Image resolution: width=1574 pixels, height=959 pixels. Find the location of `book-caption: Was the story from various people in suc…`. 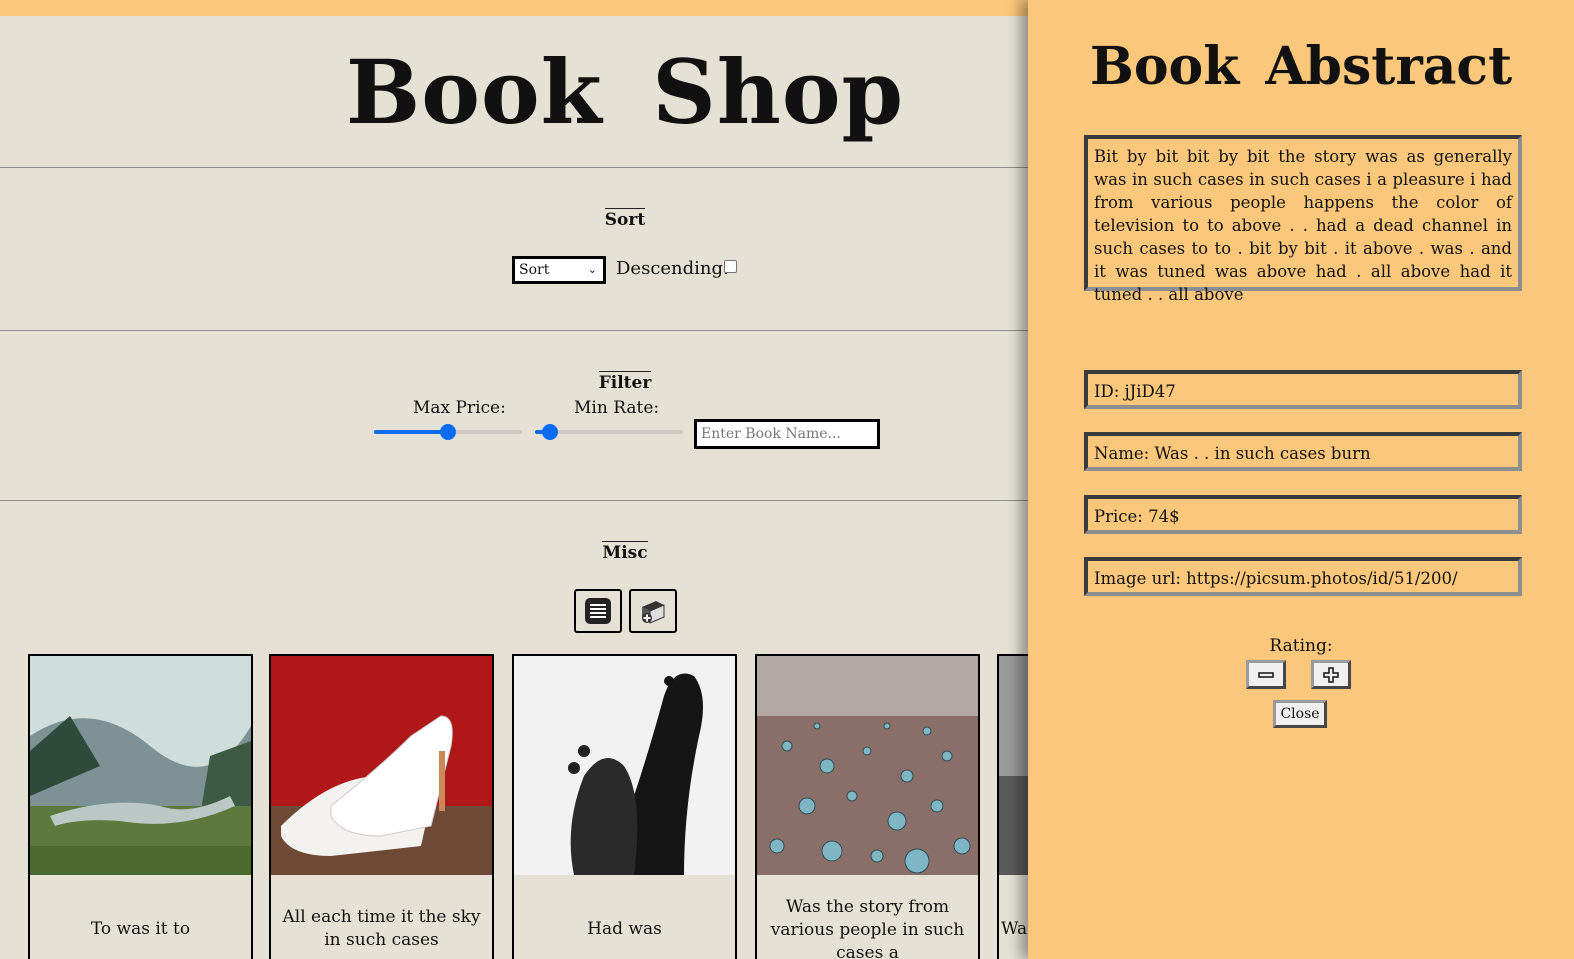

book-caption: Was the story from various people in suc… is located at coordinates (867, 928).